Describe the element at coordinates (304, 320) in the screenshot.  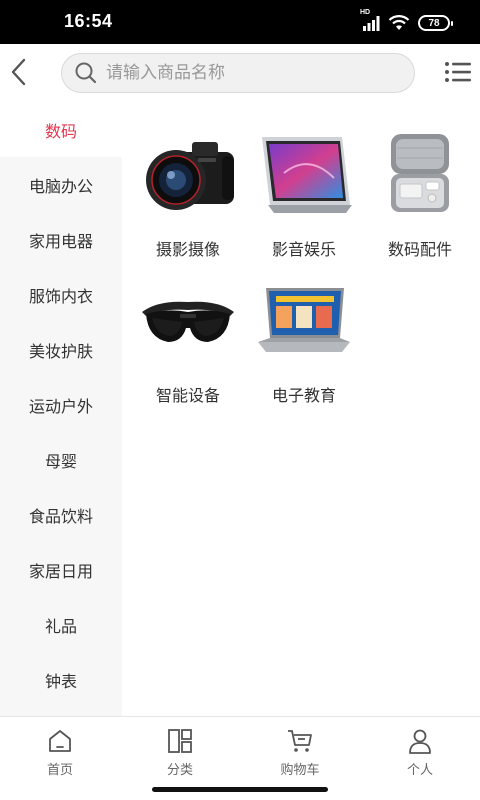
I see `education-laptop-image` at that location.